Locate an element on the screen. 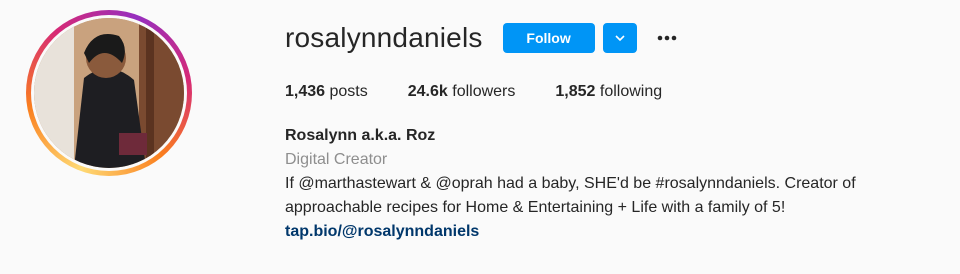  stat-label: followers is located at coordinates (484, 91).